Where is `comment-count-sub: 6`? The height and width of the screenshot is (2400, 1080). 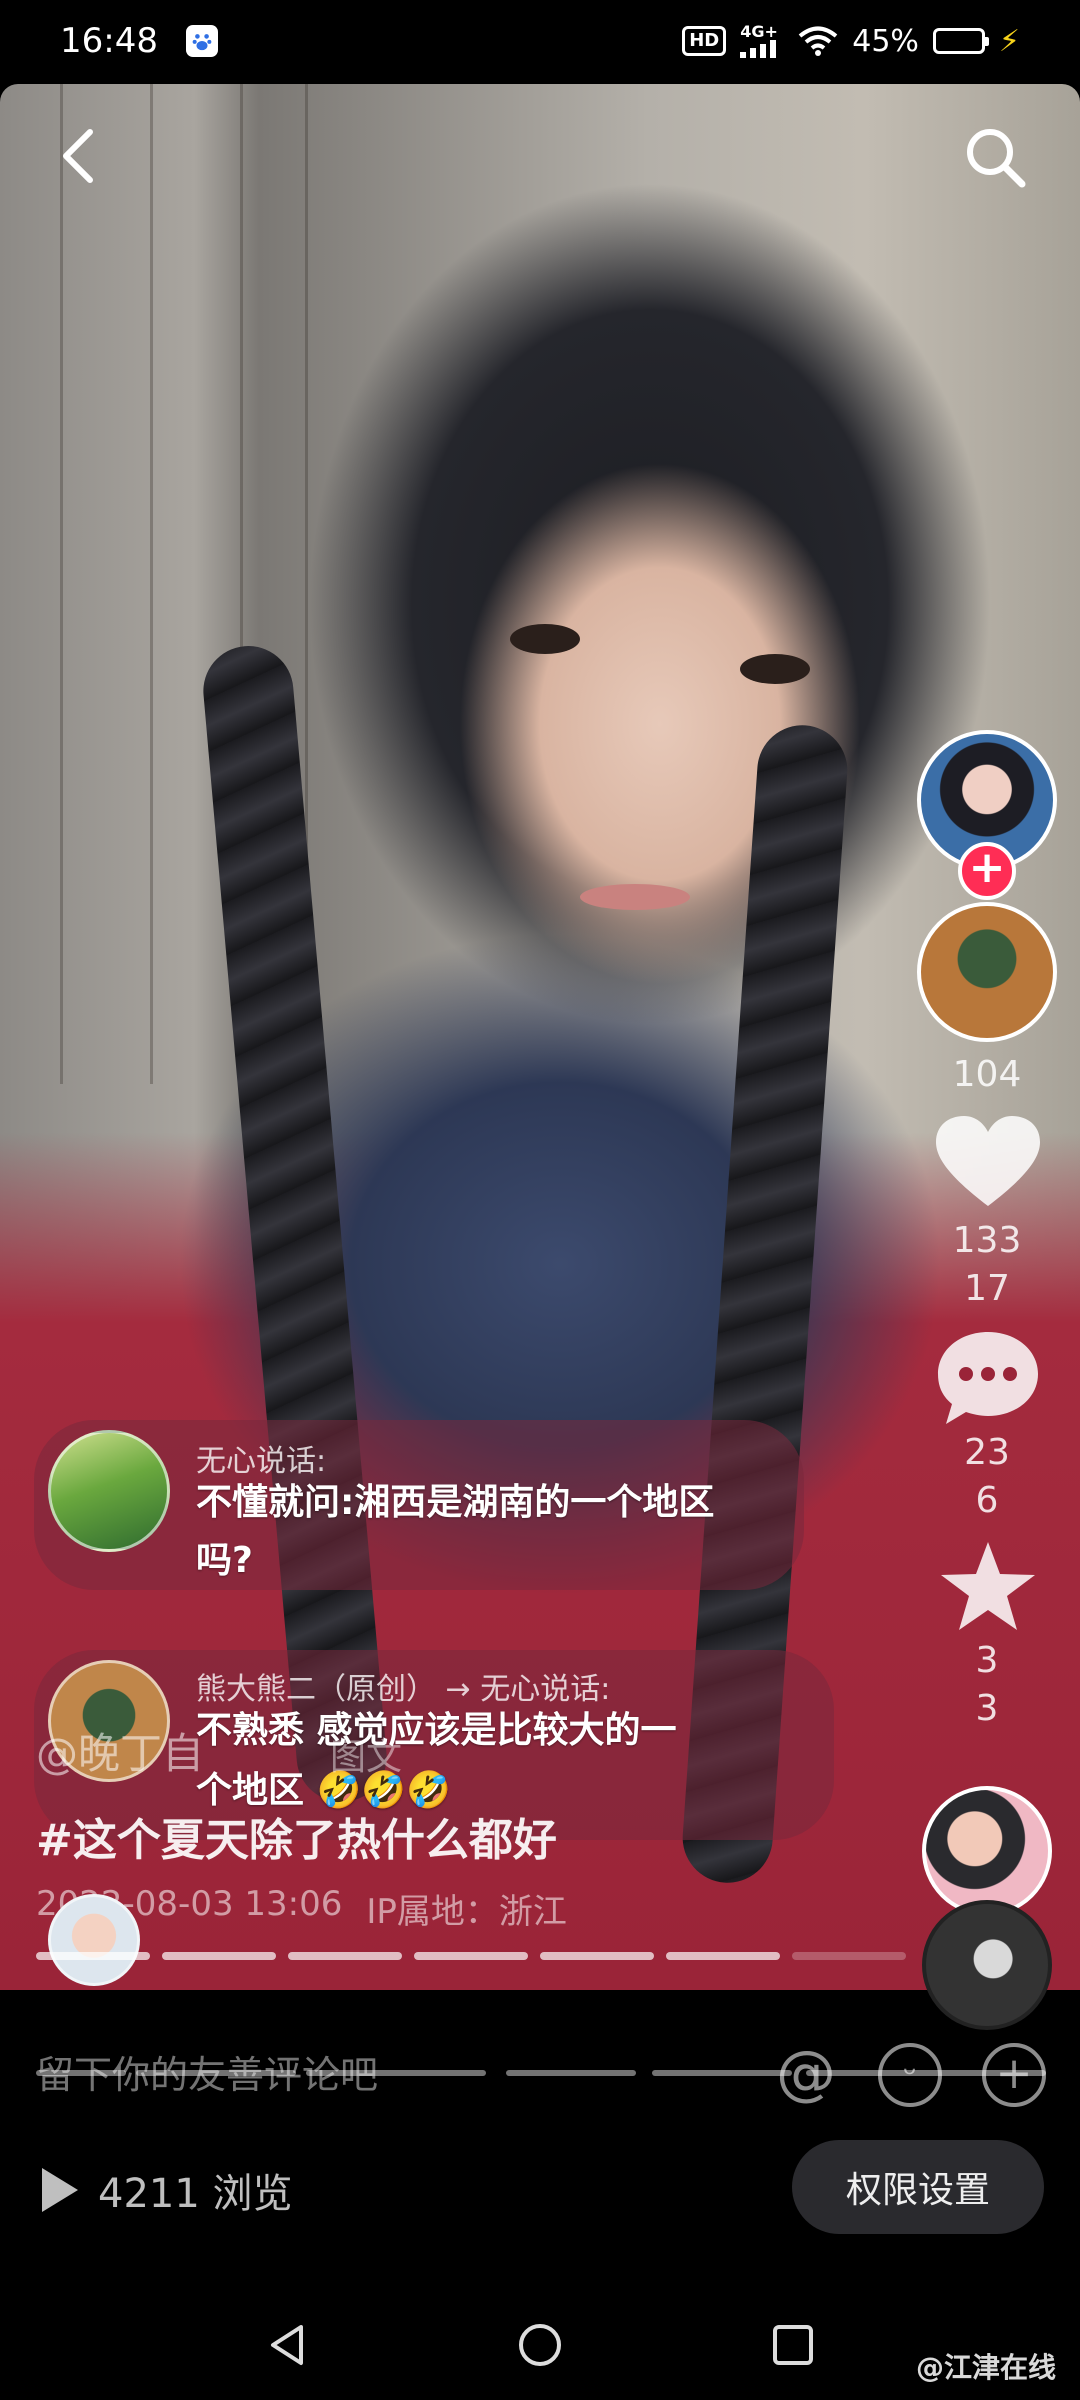 comment-count-sub: 6 is located at coordinates (987, 1500).